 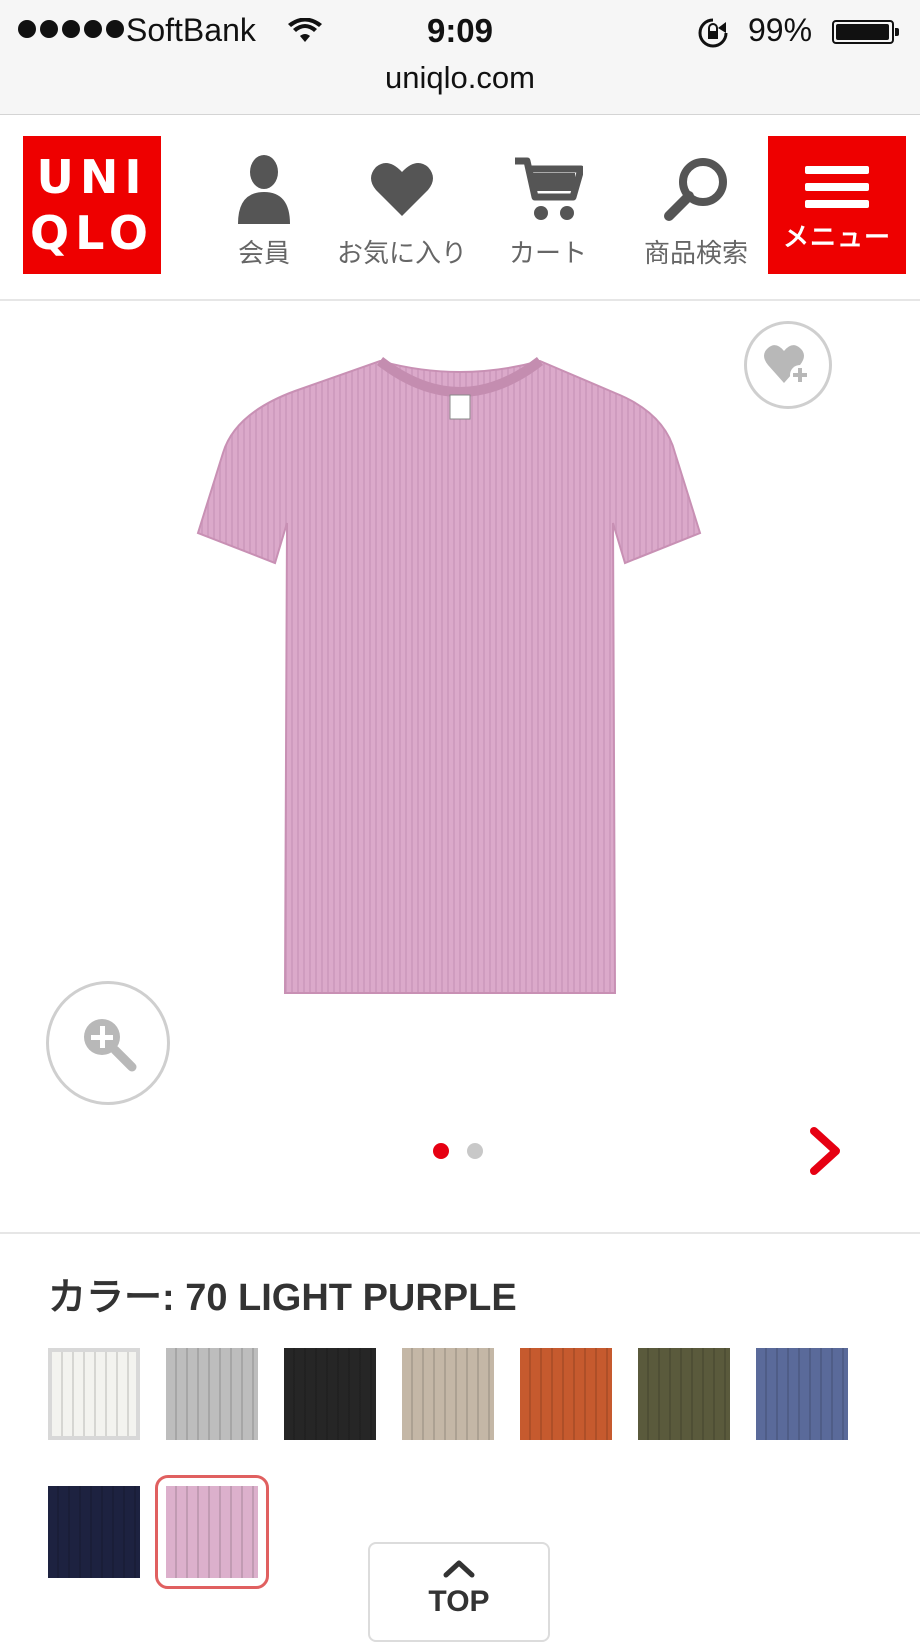 What do you see at coordinates (110, 1045) in the screenshot?
I see `zoom-in-icon` at bounding box center [110, 1045].